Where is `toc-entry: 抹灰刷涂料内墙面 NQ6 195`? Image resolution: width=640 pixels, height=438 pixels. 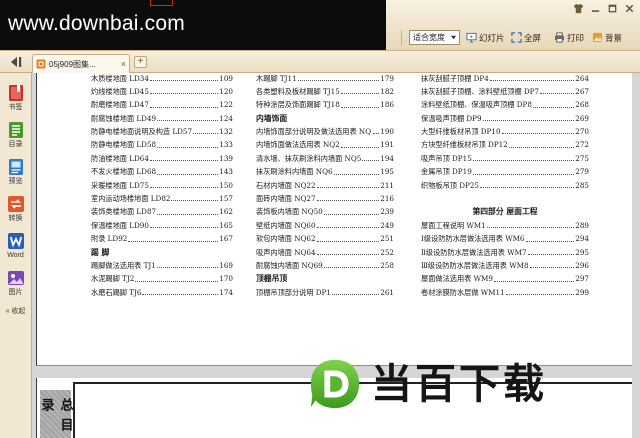
toc-entry: 抹灰刷涂料内墙面 NQ6 195 is located at coordinates (325, 171).